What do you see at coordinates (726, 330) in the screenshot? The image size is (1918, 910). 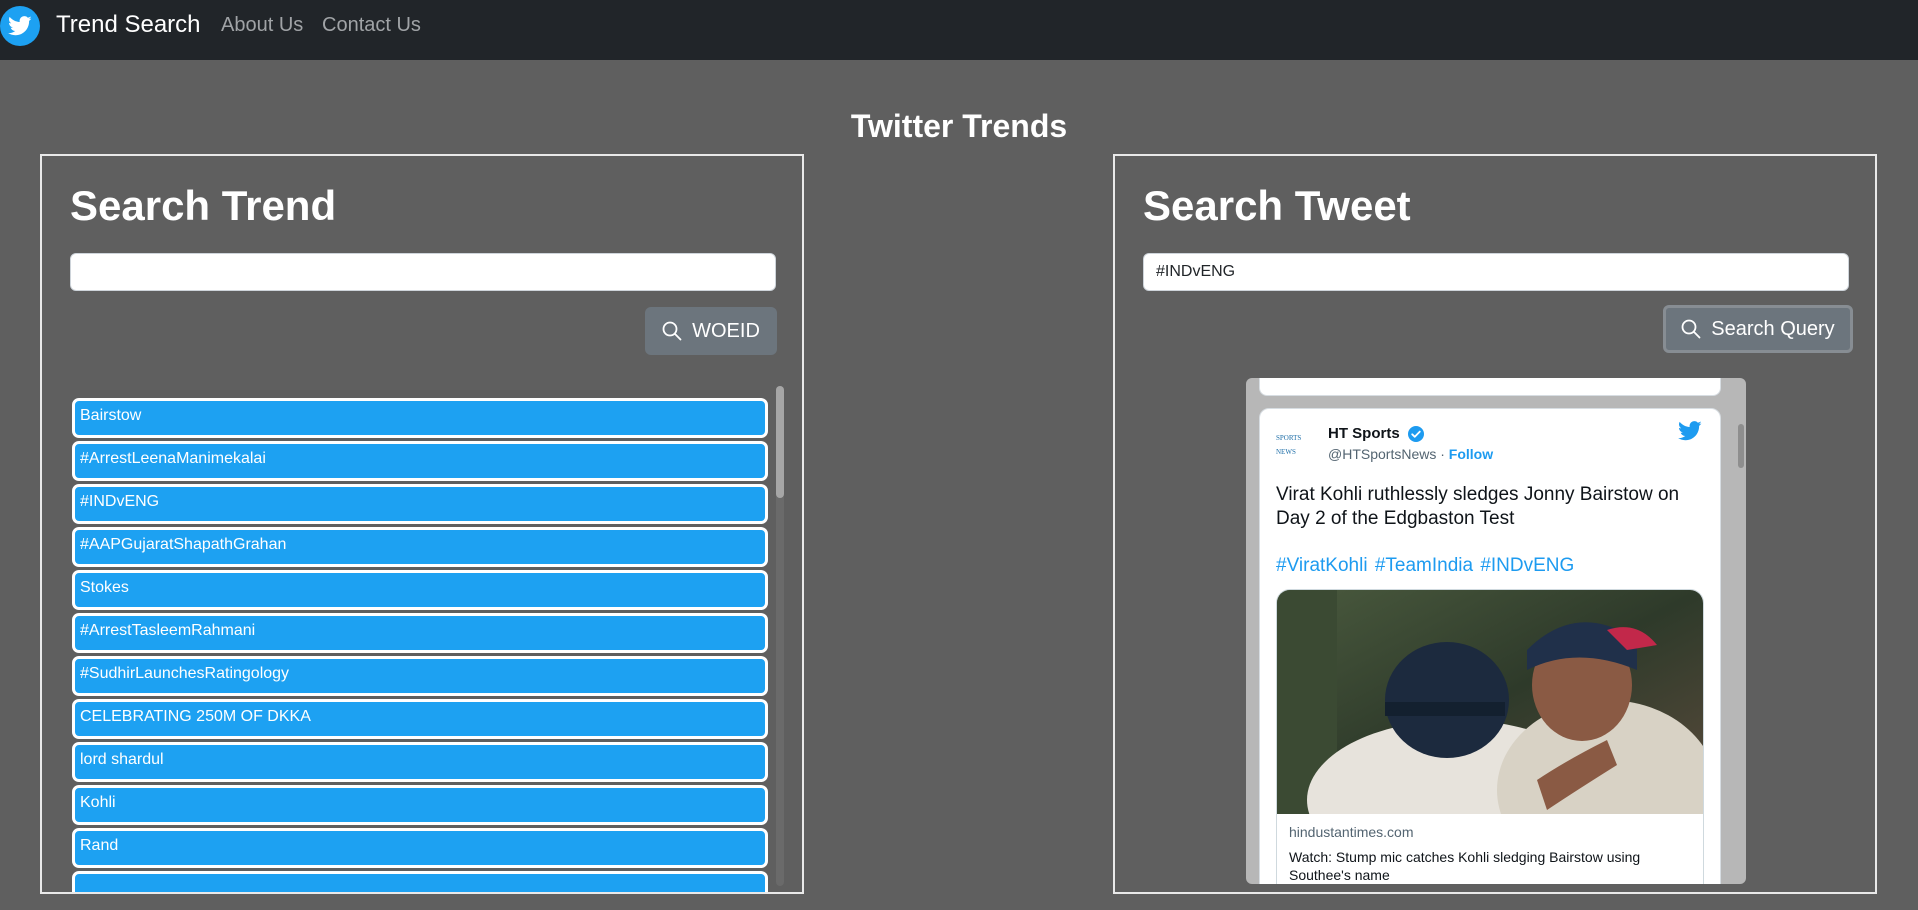 I see `woeid-button-label: WOEID` at bounding box center [726, 330].